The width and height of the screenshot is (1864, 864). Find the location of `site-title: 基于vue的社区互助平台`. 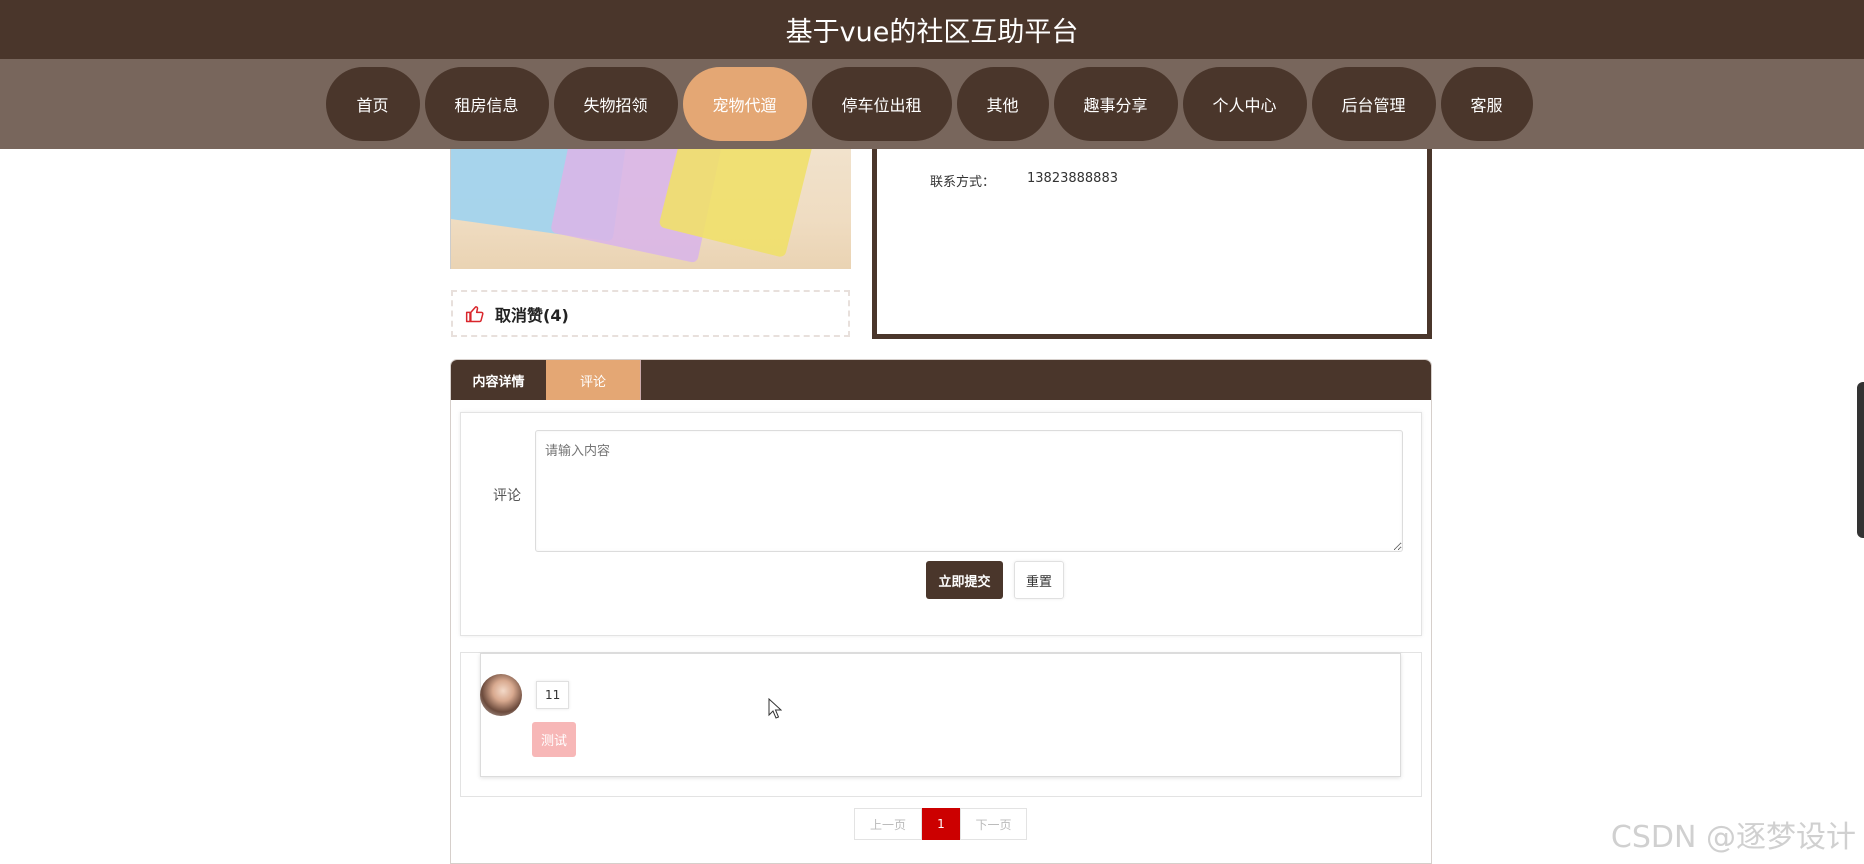

site-title: 基于vue的社区互助平台 is located at coordinates (932, 32).